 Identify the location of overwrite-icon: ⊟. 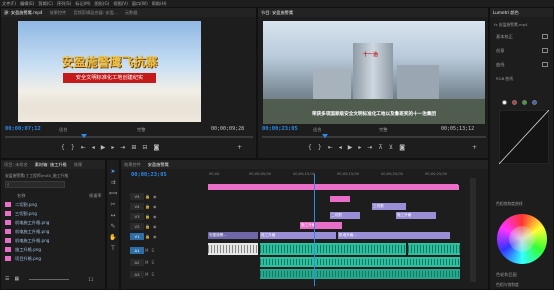
(144, 147).